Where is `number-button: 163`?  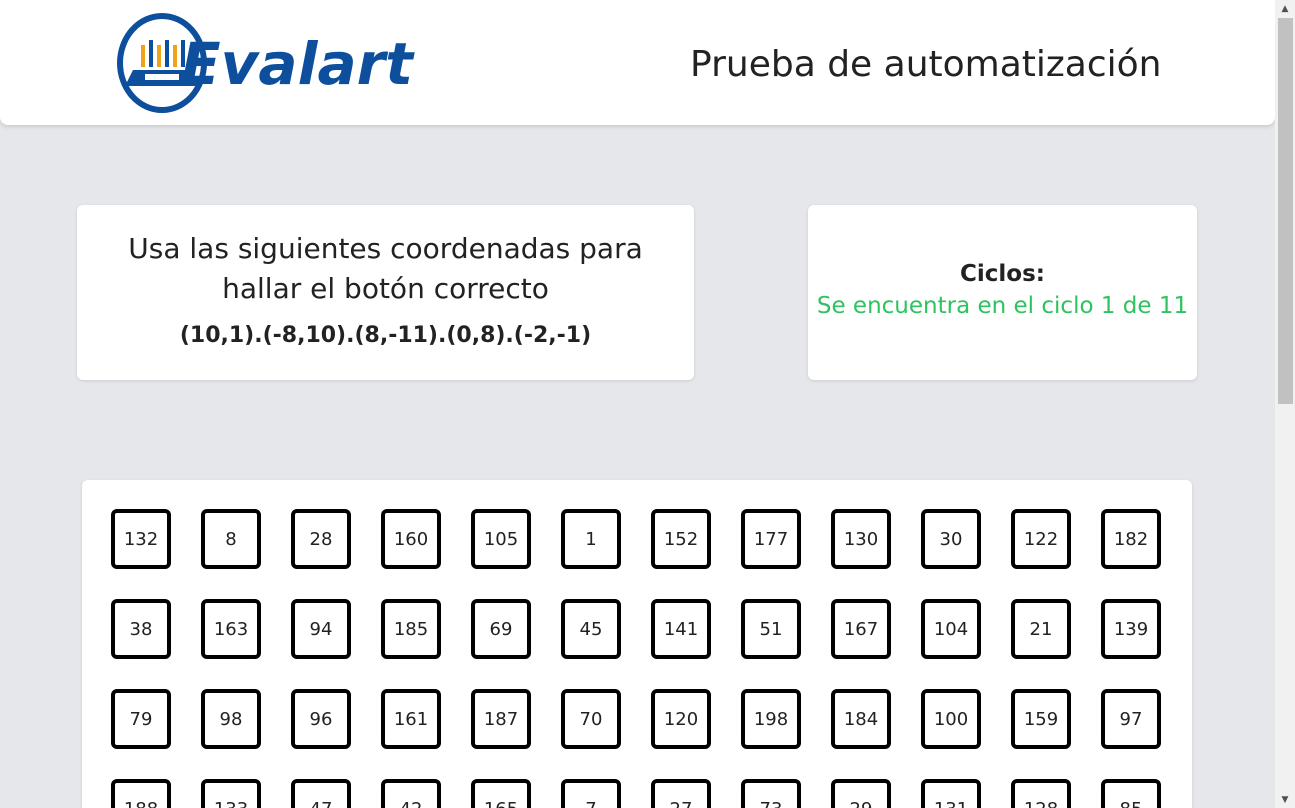 number-button: 163 is located at coordinates (231, 629).